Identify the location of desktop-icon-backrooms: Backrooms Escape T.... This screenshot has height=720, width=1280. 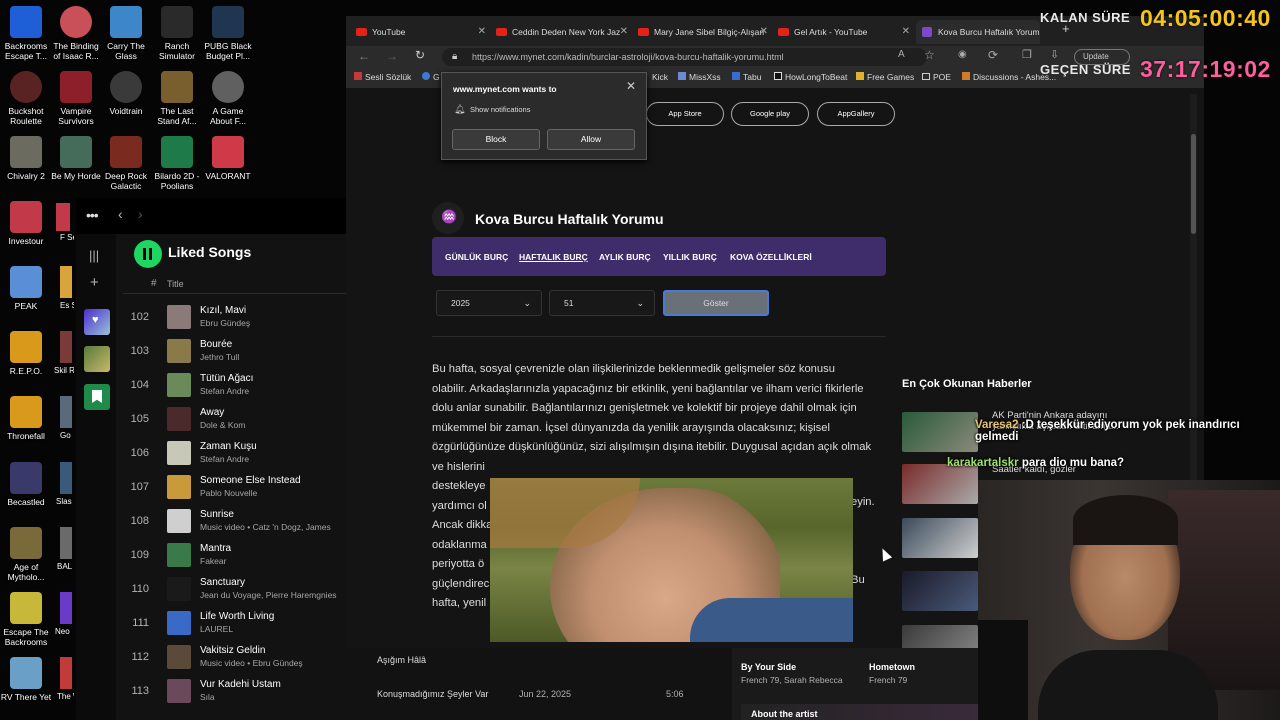
(26, 33).